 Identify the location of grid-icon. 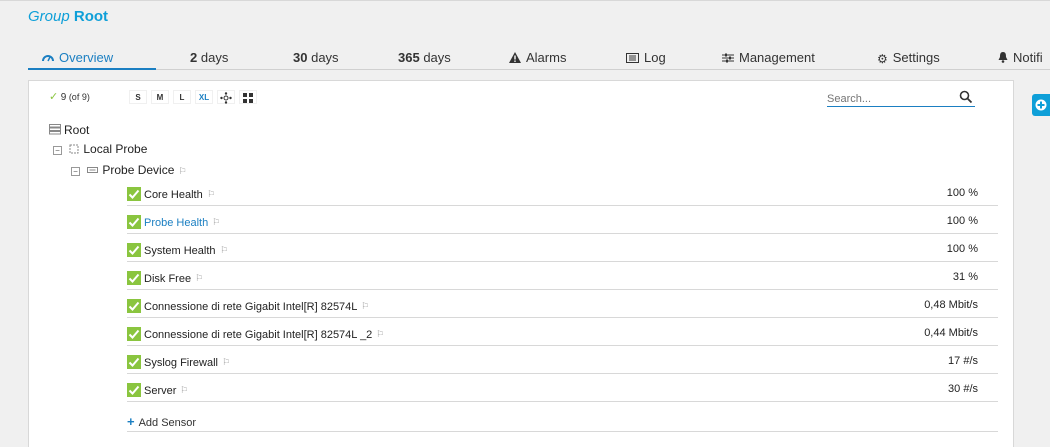
(248, 98).